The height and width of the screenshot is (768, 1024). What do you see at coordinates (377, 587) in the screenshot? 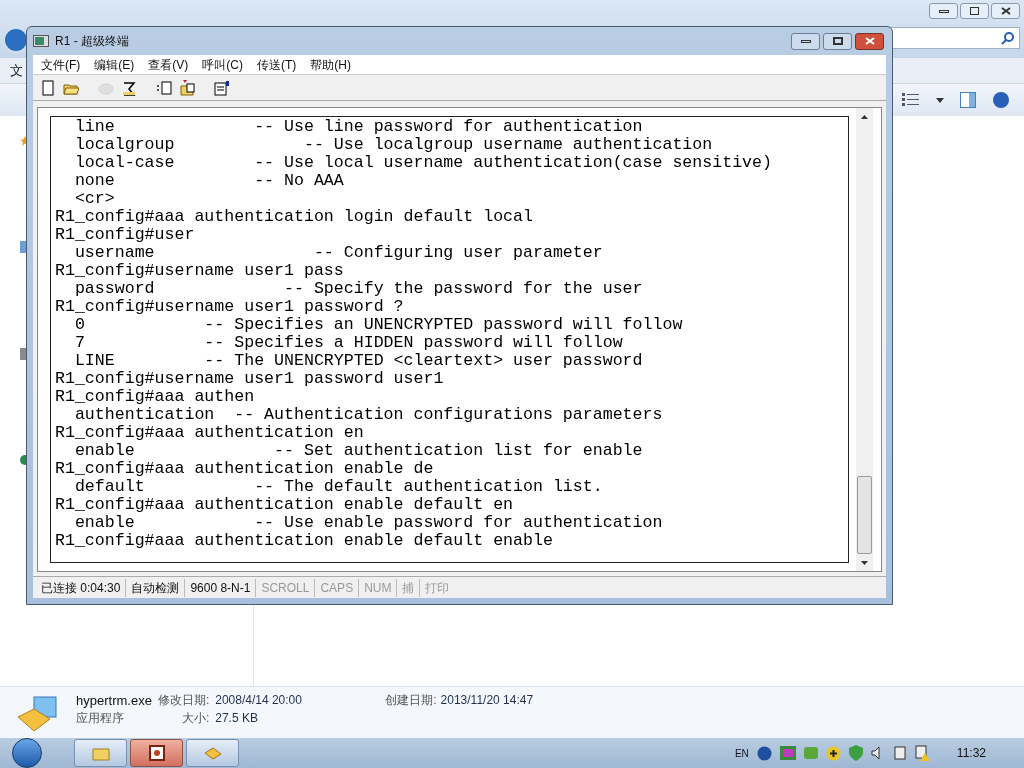
I see `status-text: NUM` at bounding box center [377, 587].